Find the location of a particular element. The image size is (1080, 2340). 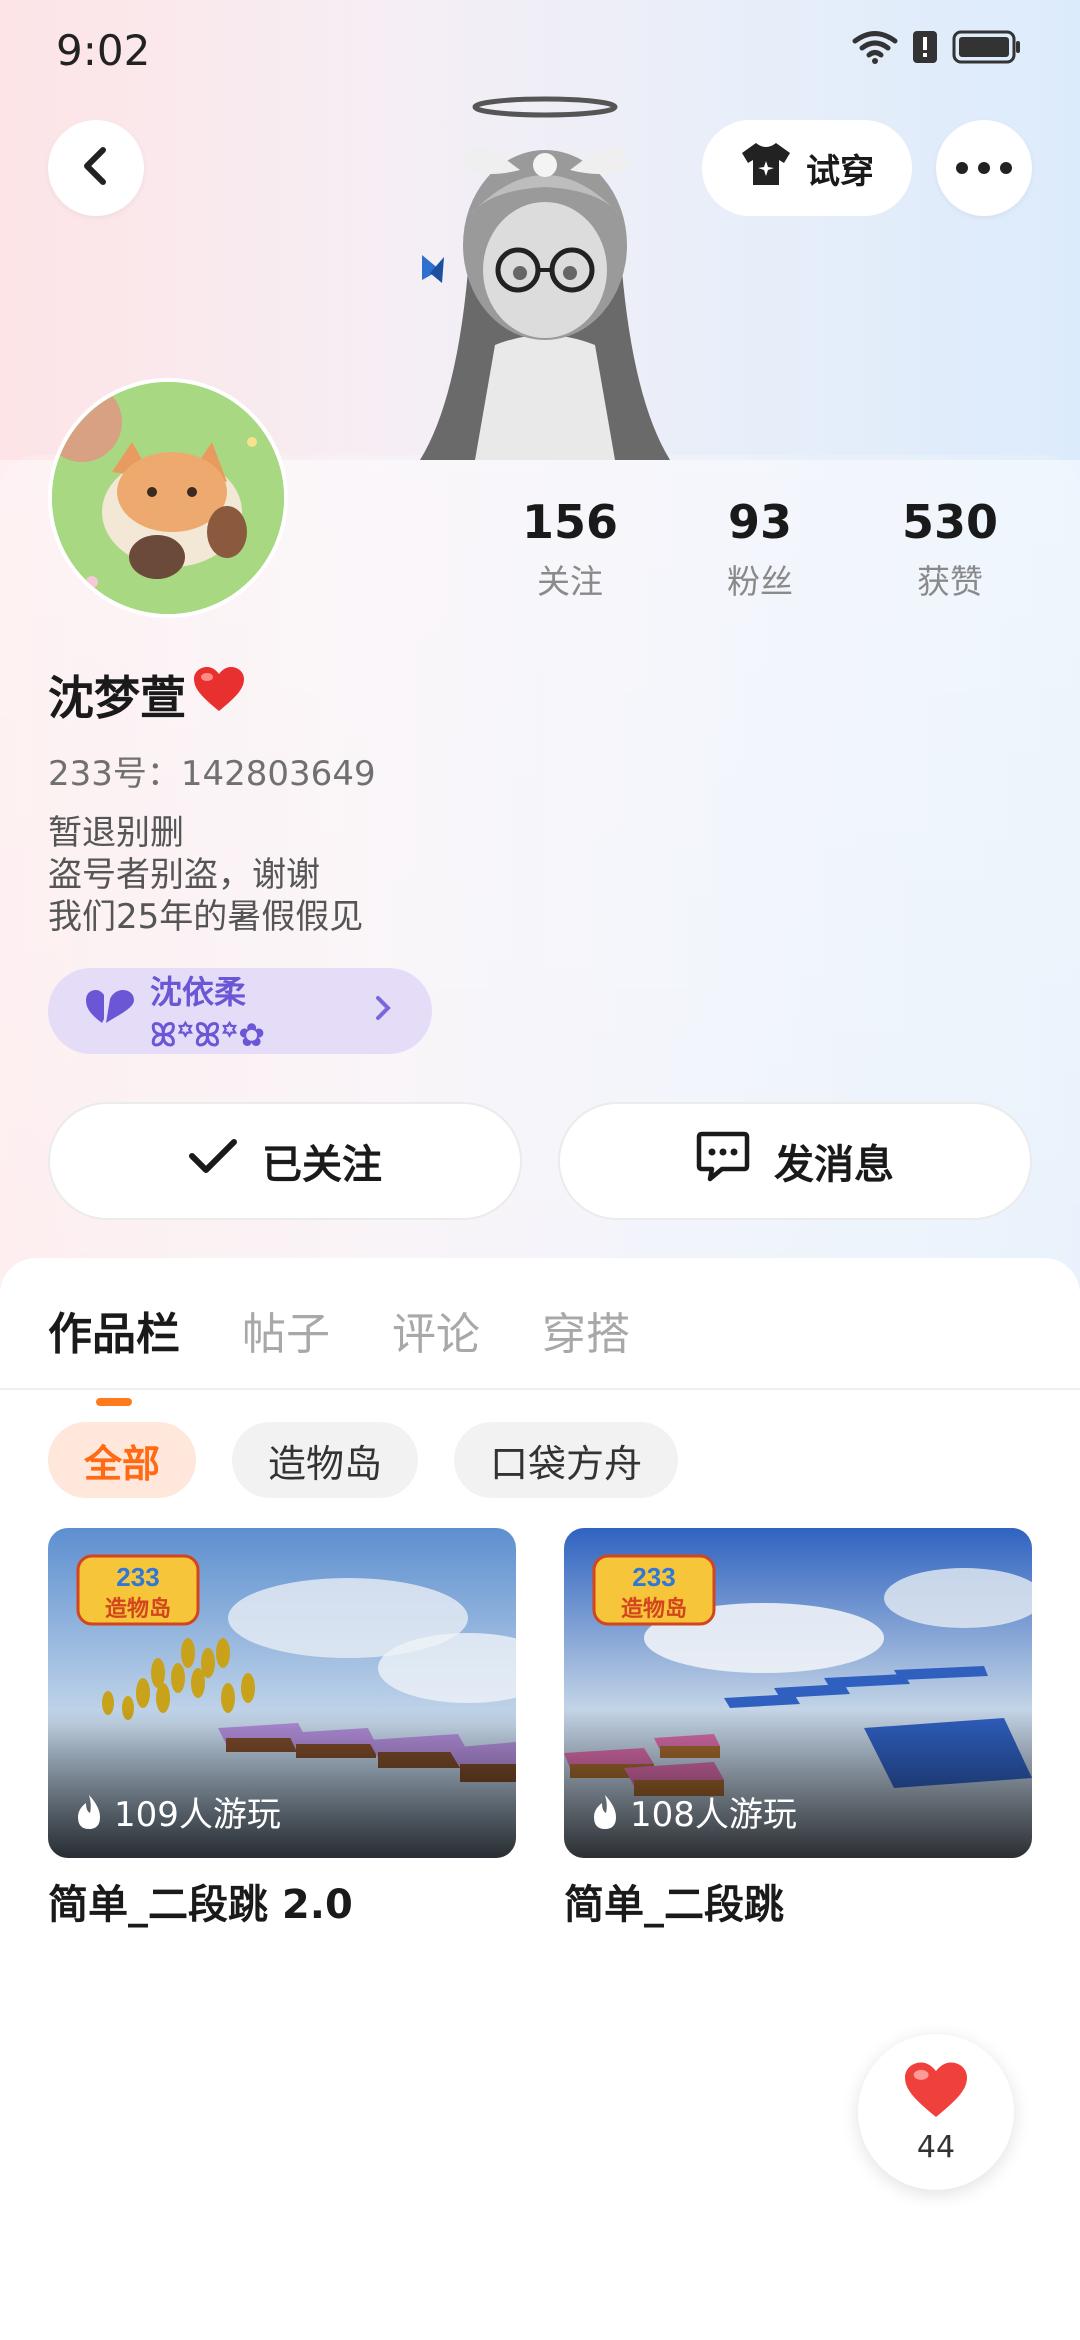

try-on-button: 试穿 is located at coordinates (807, 168).